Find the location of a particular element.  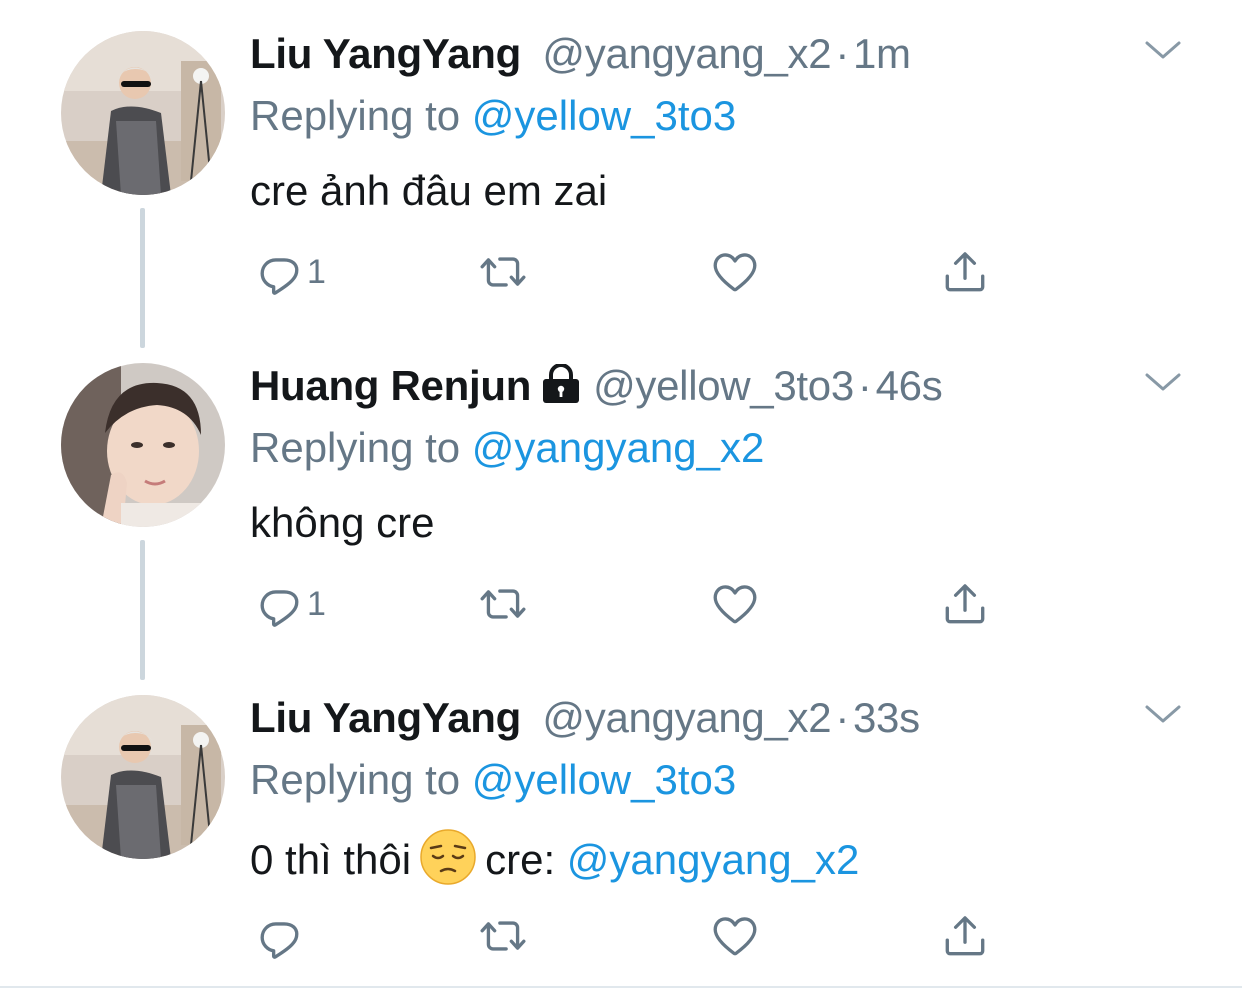

tweet-header: Huang Renjun @yellow_3to3·46s is located at coordinates (596, 386).